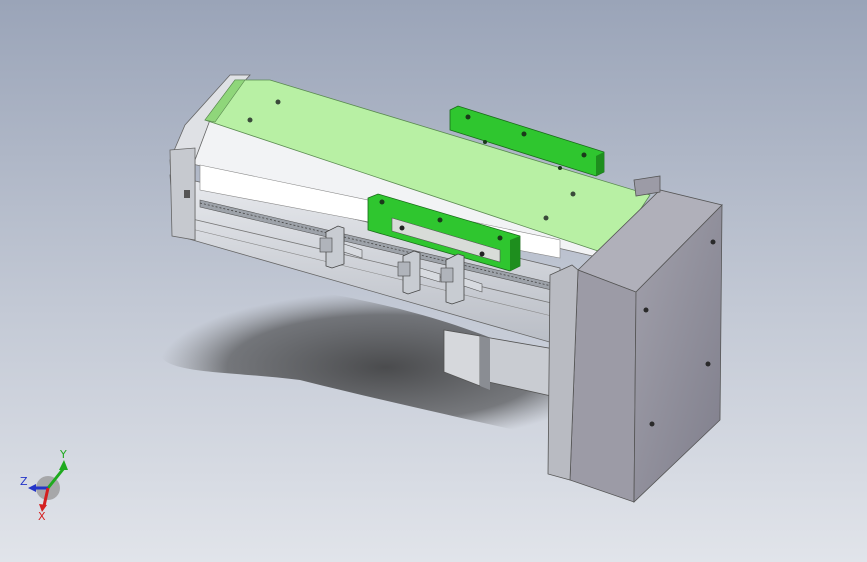  Describe the element at coordinates (24, 481) in the screenshot. I see `z-axis-label: Z` at that location.